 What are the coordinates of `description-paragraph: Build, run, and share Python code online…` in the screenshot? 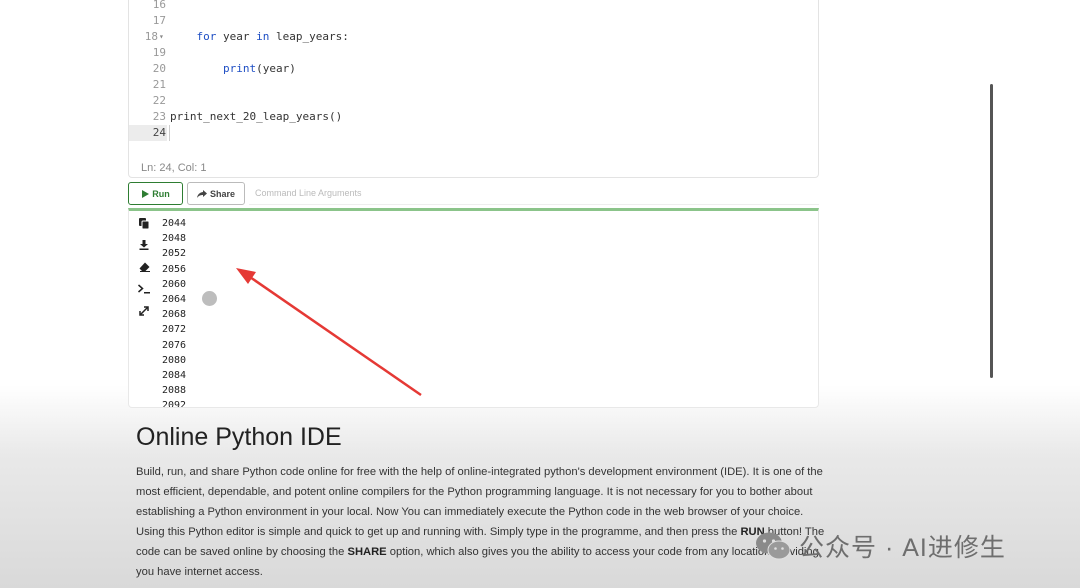 It's located at (481, 522).